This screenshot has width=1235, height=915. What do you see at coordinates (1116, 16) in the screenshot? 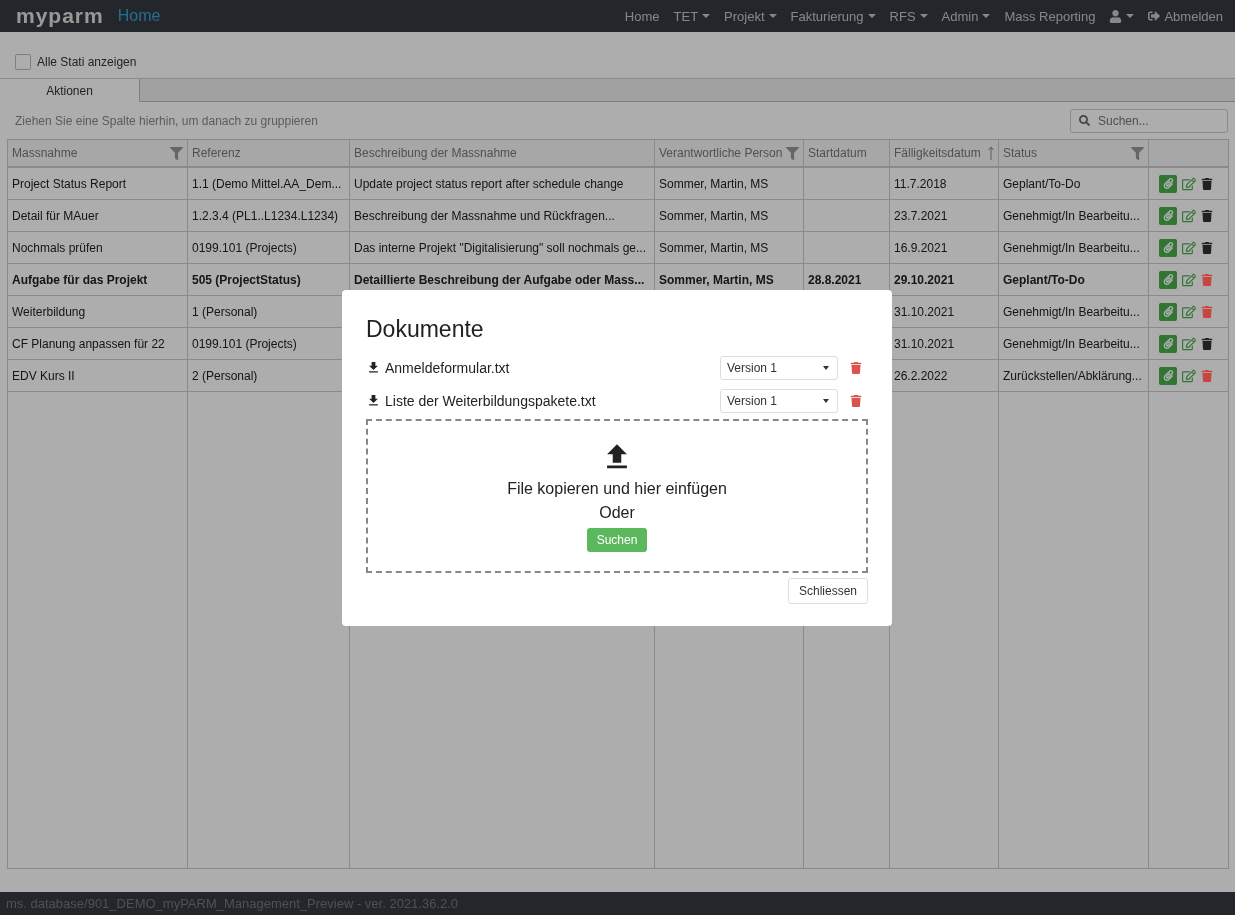
I see `user-icon` at bounding box center [1116, 16].